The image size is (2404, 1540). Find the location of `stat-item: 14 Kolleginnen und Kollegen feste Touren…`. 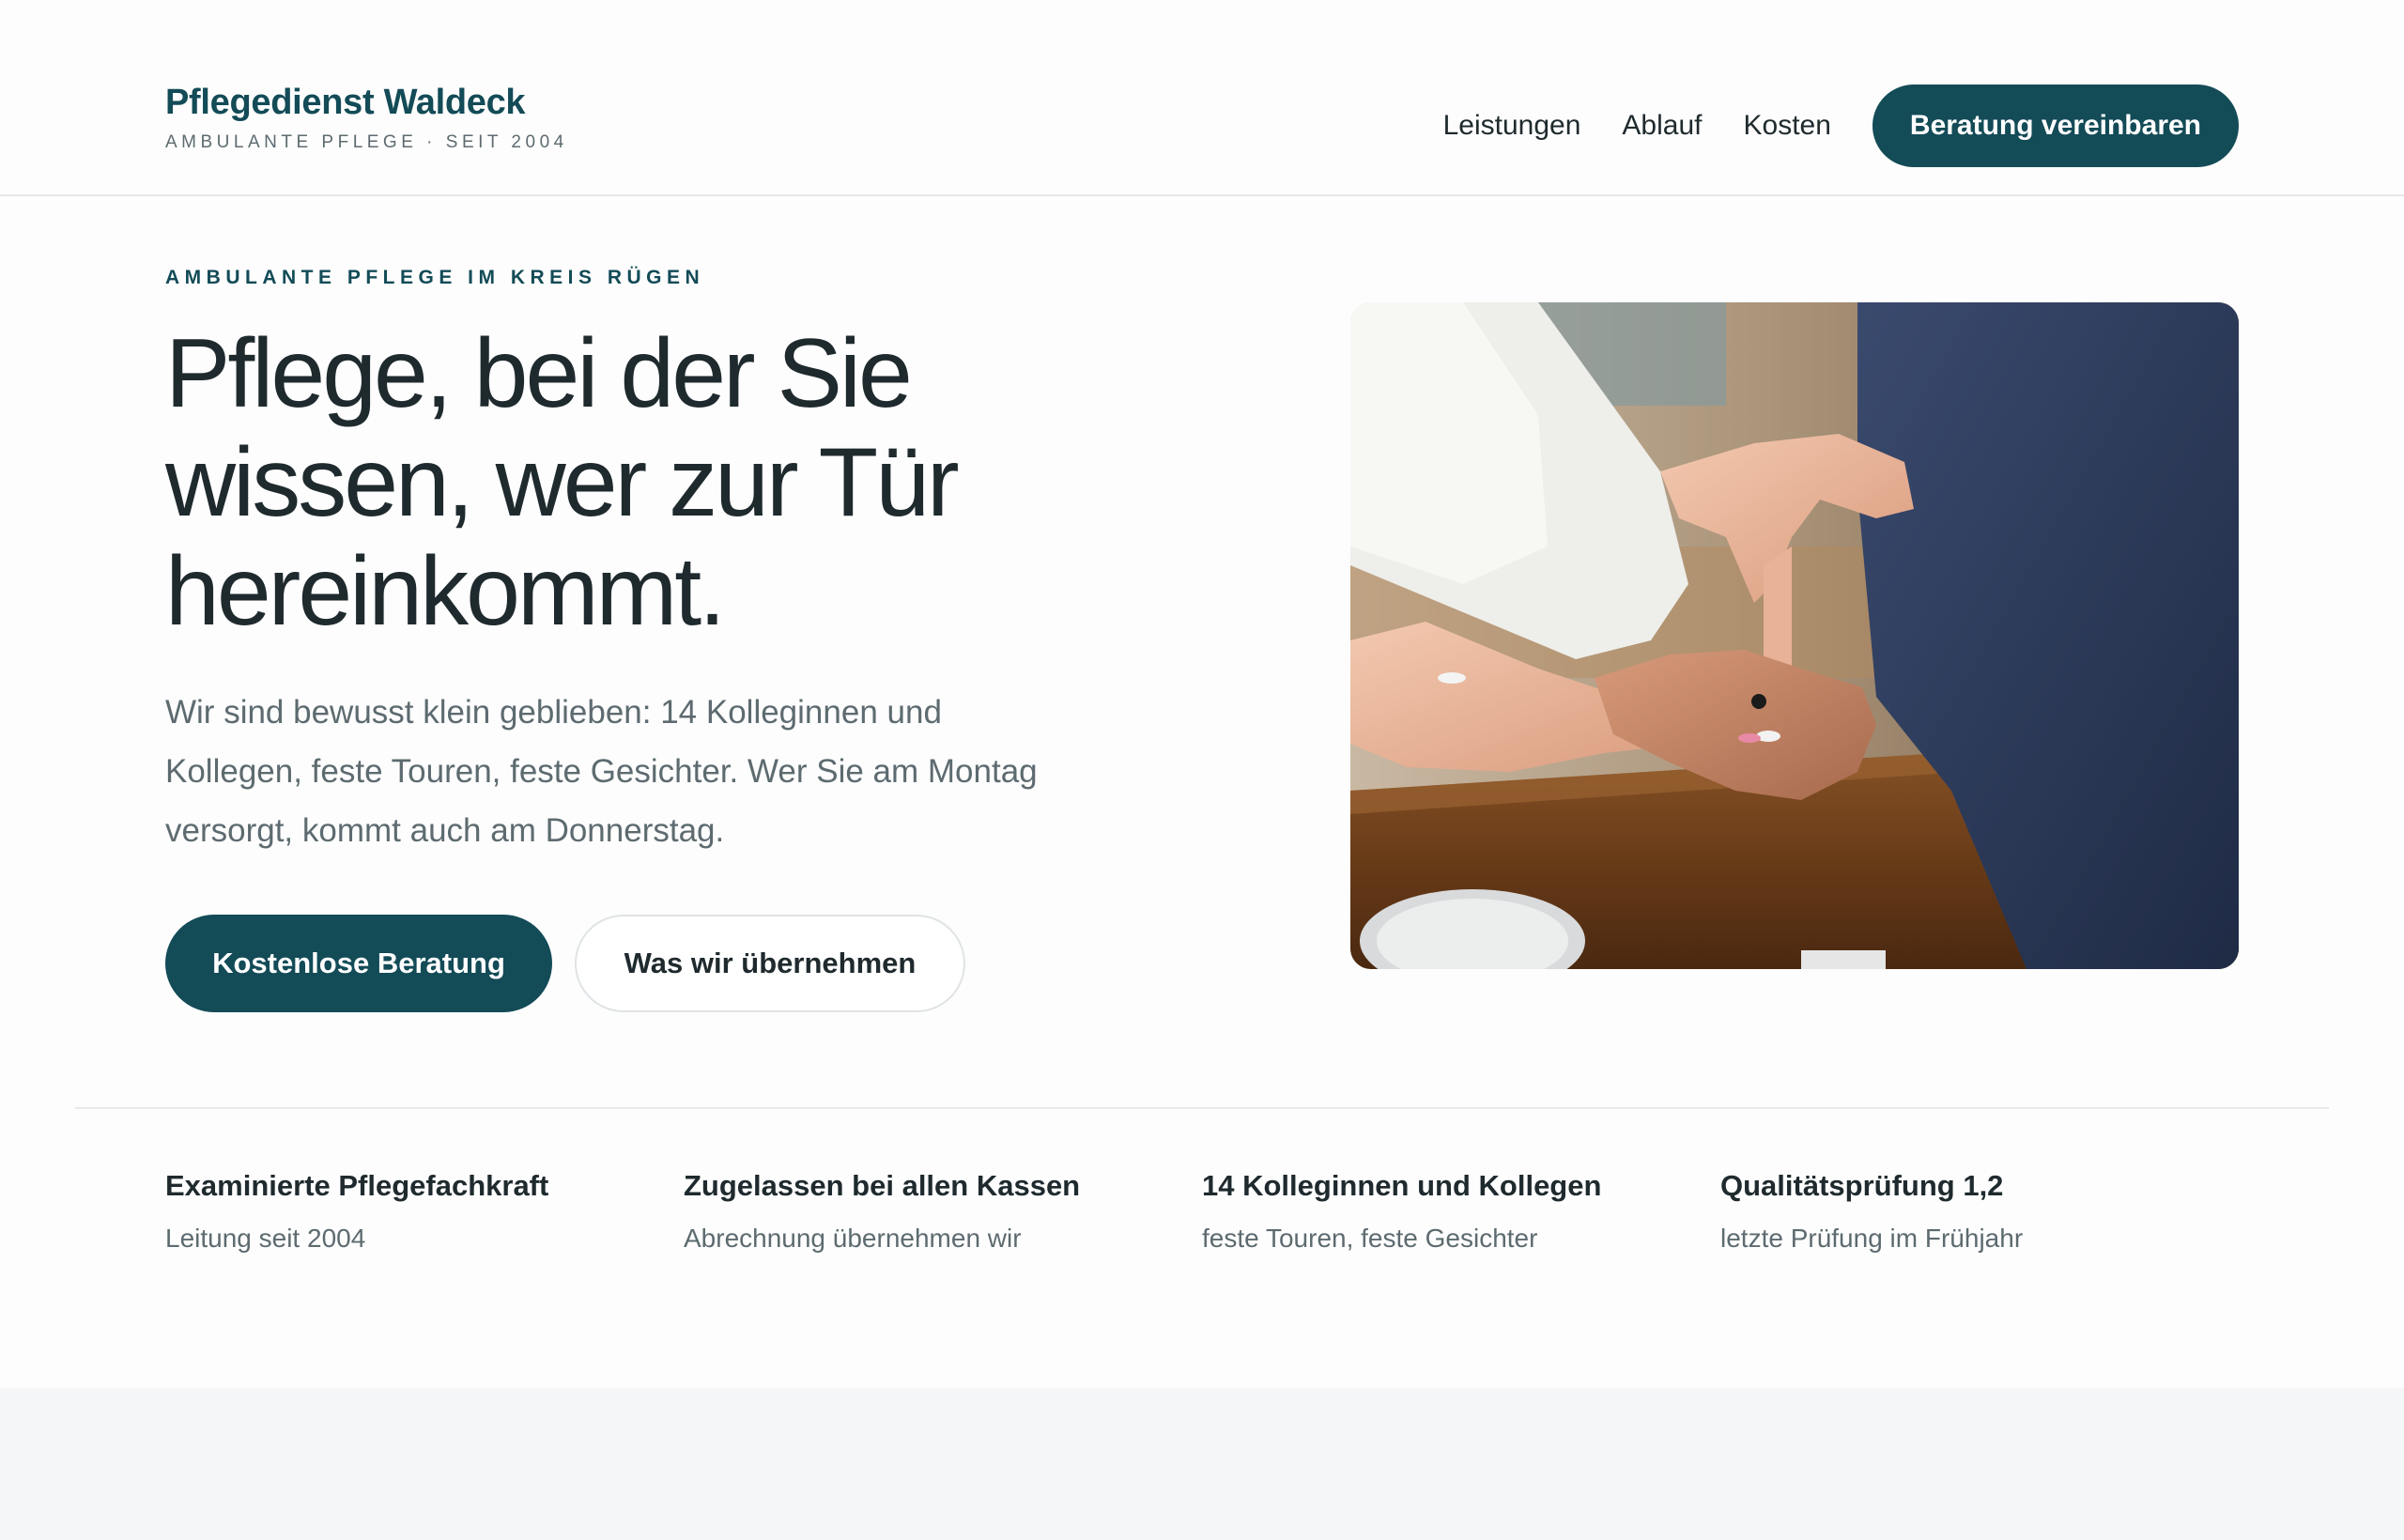

stat-item: 14 Kolleginnen und Kollegen feste Touren… is located at coordinates (1461, 1211).